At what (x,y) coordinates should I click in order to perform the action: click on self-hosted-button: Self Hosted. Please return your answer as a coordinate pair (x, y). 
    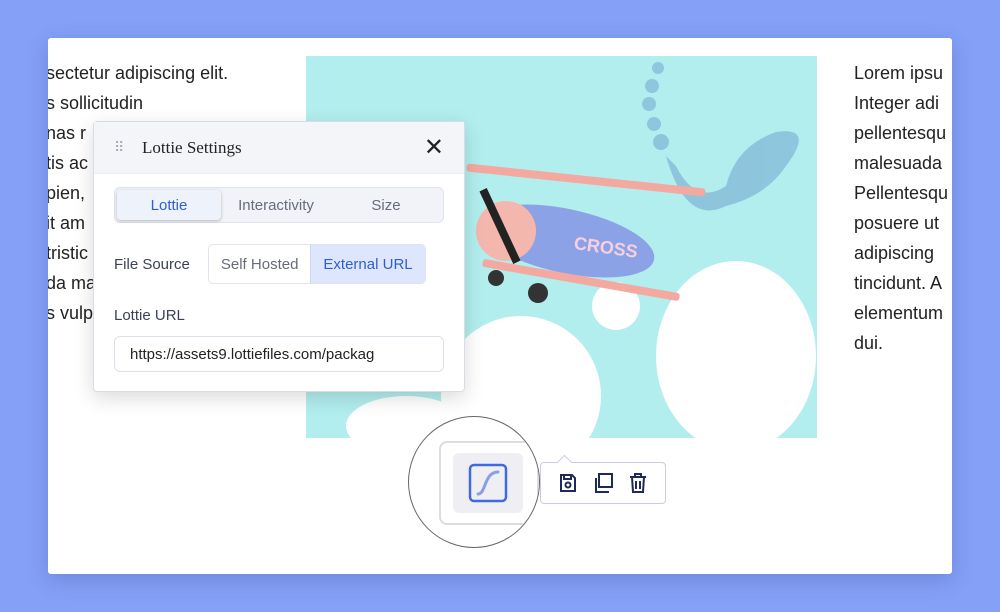
    Looking at the image, I should click on (260, 264).